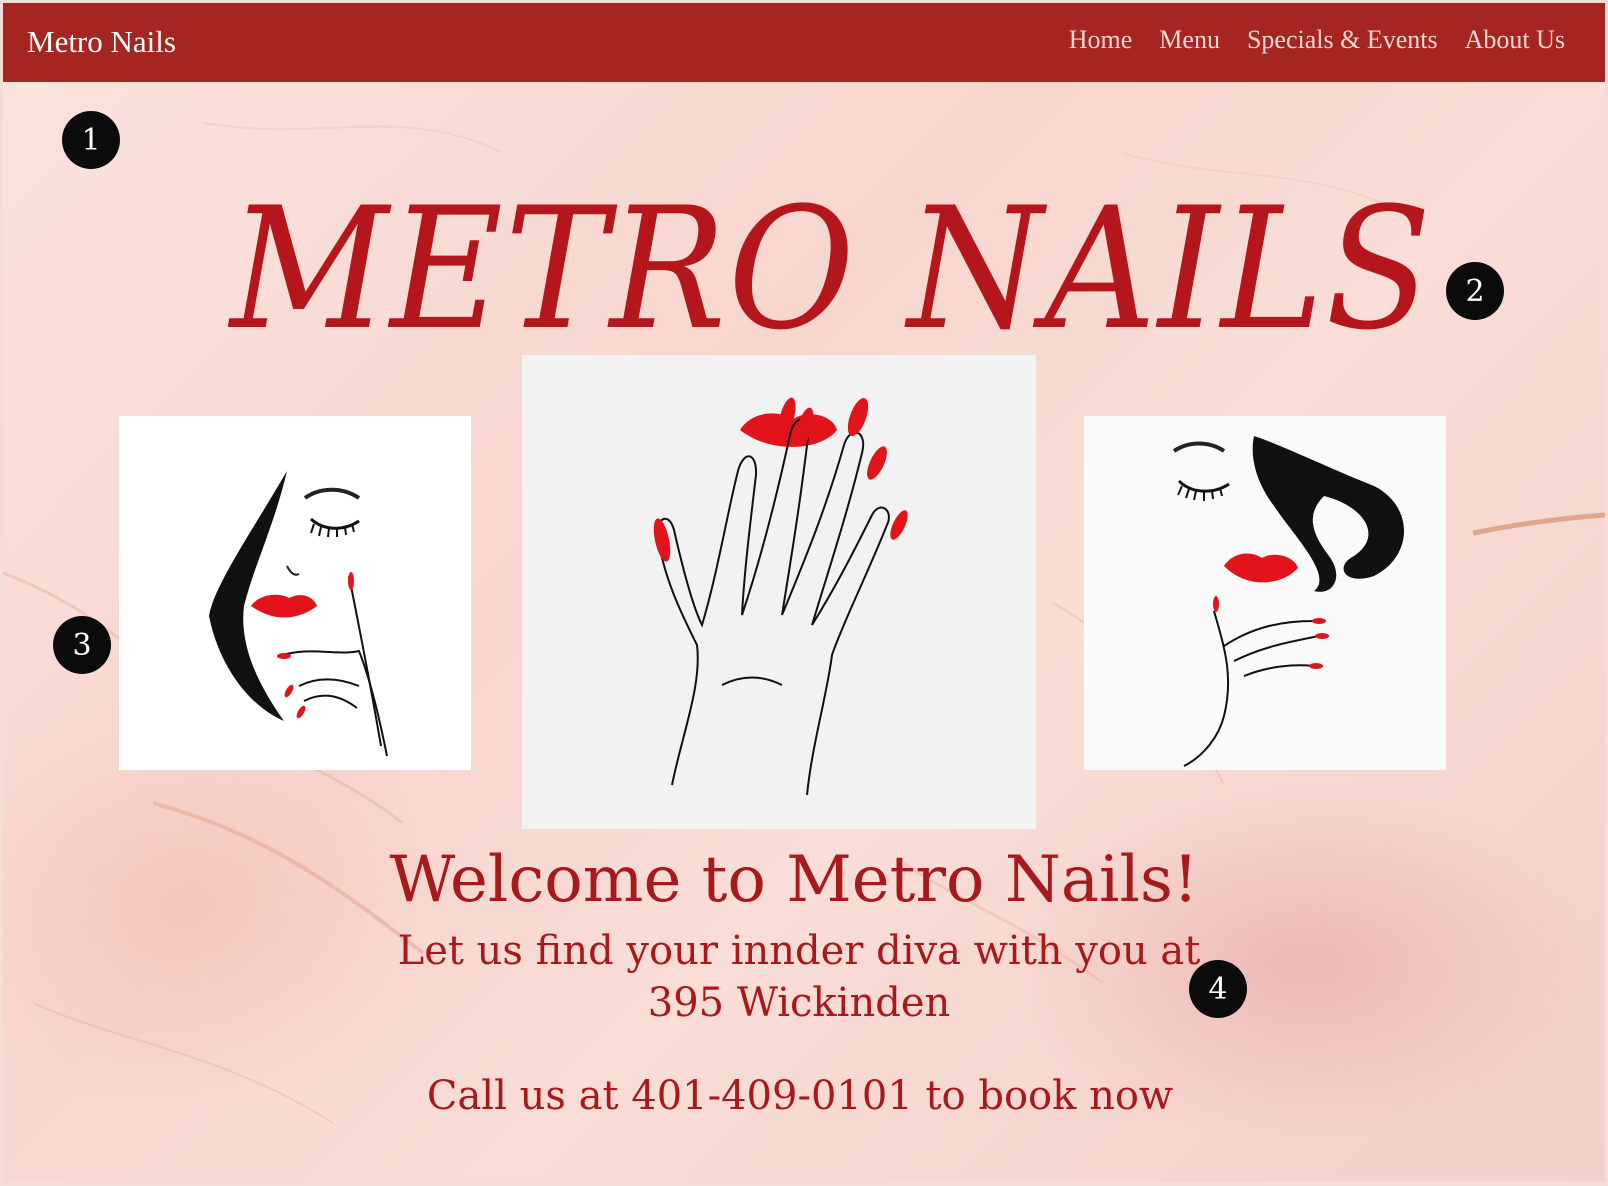  I want to click on nav-specials-link: Specials & Events, so click(1342, 40).